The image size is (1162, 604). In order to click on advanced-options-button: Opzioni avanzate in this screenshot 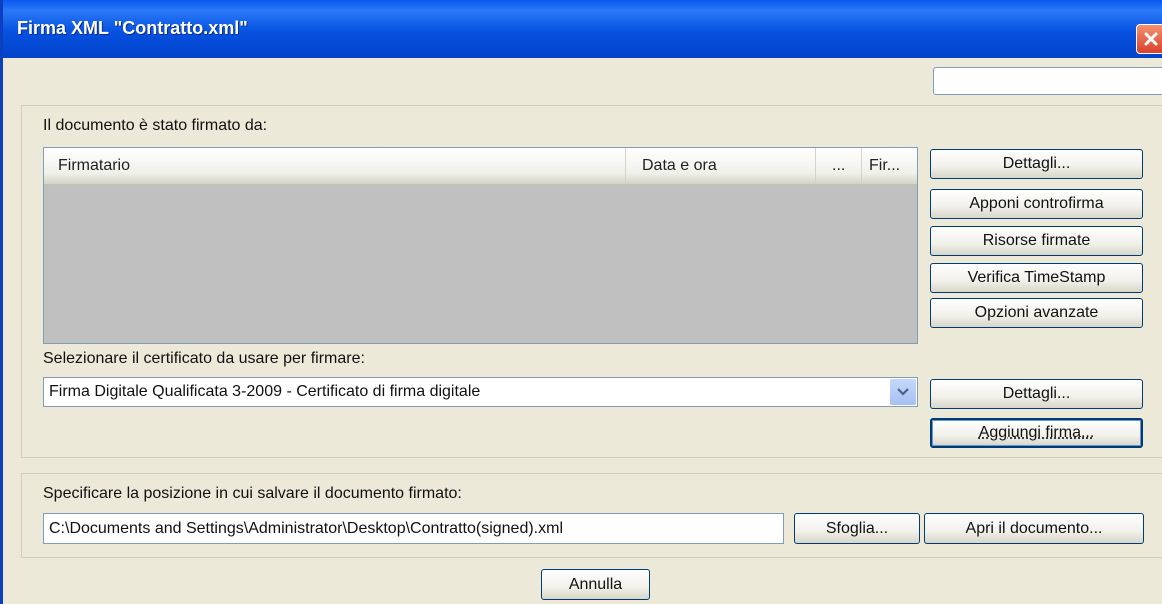, I will do `click(1036, 313)`.